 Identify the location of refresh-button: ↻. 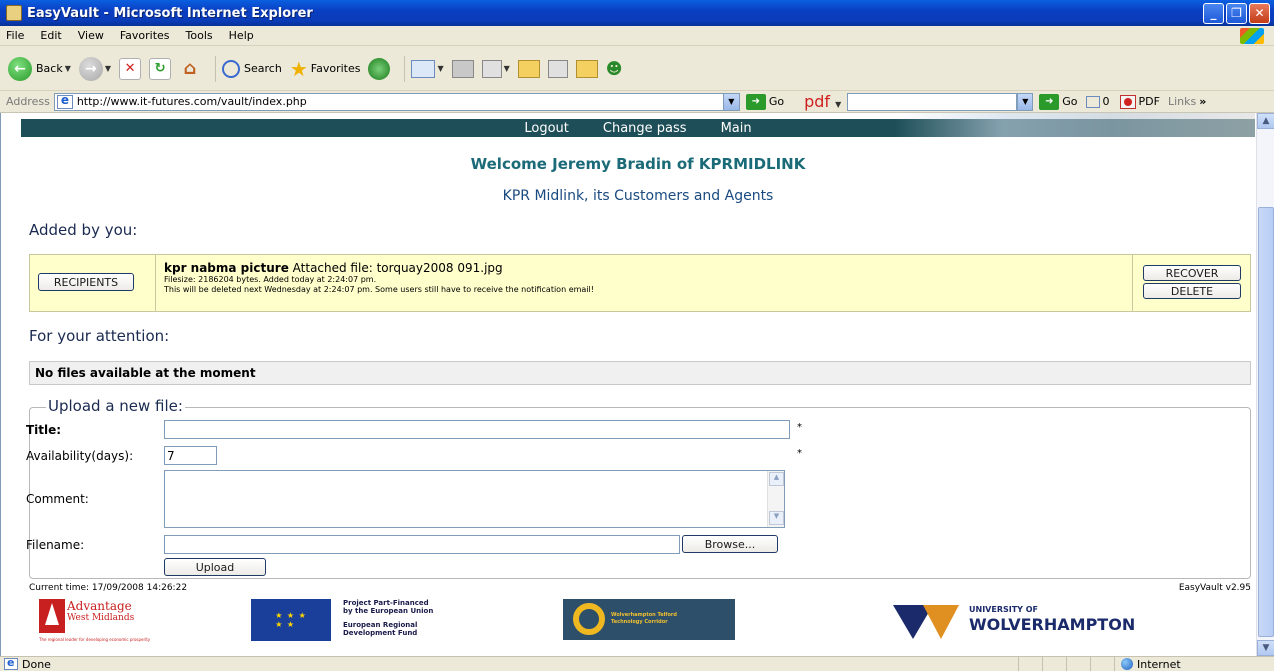
(160, 68).